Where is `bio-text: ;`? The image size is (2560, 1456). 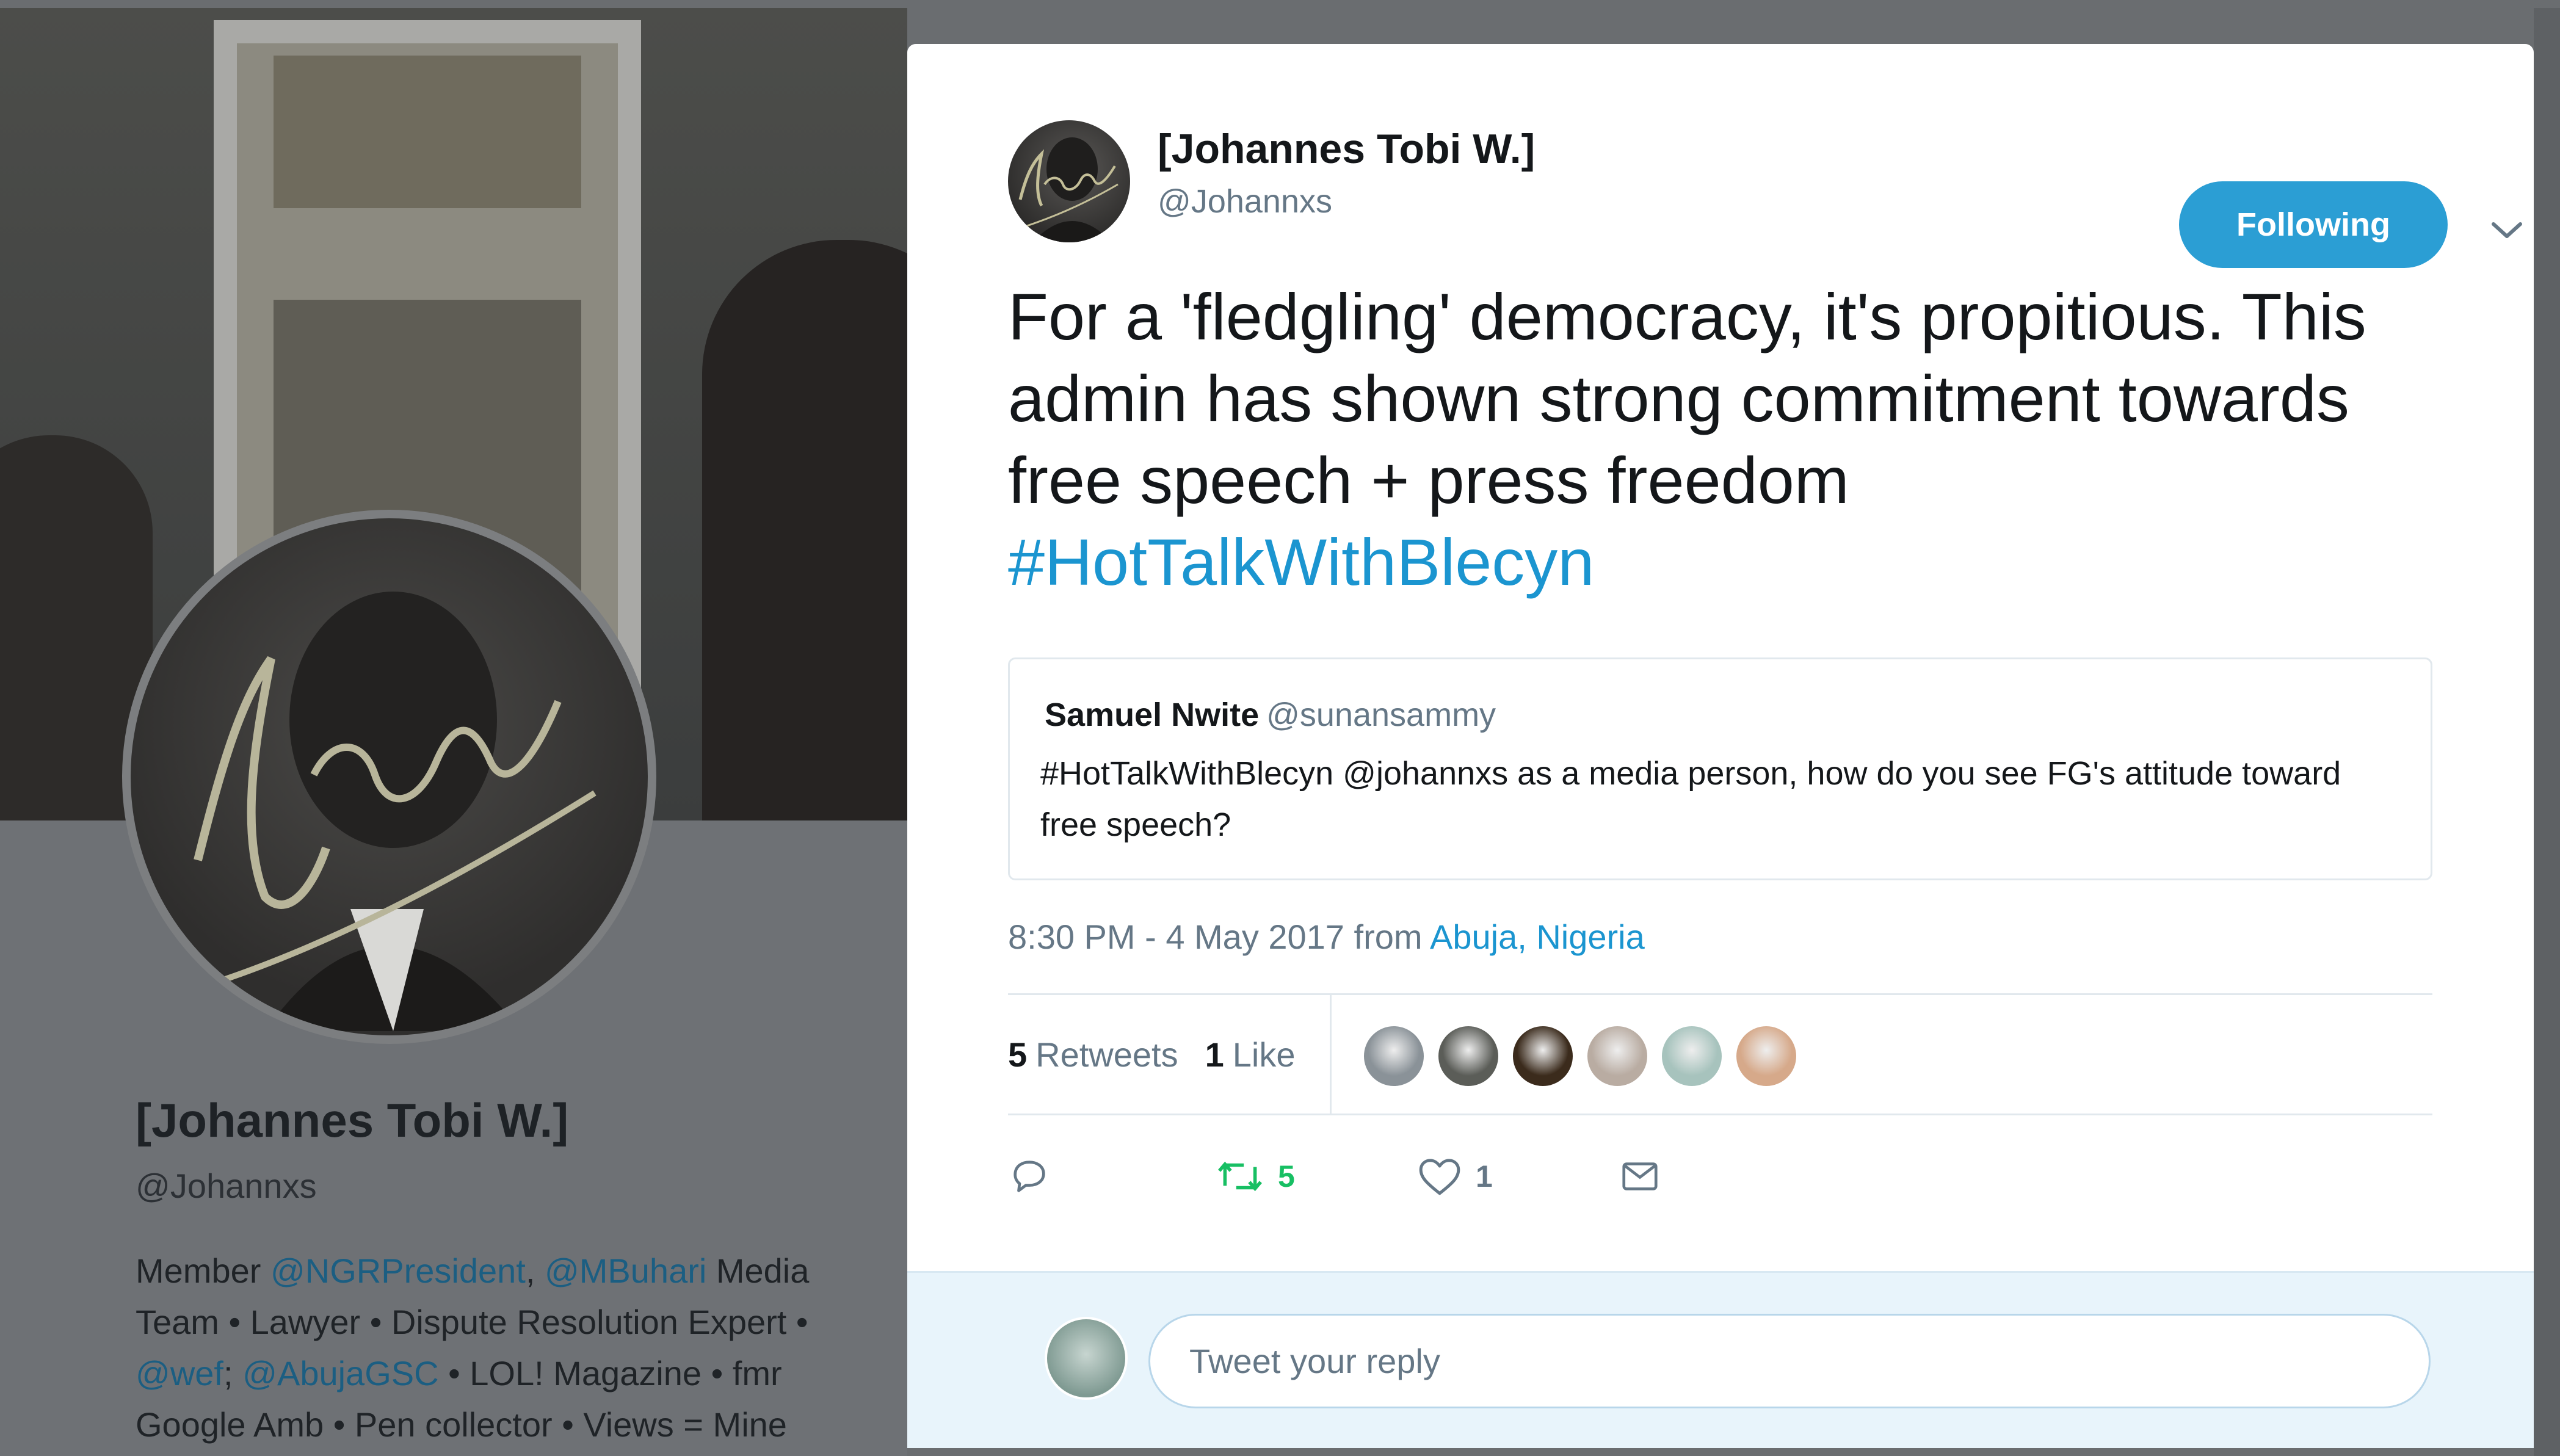
bio-text: ; is located at coordinates (233, 1373).